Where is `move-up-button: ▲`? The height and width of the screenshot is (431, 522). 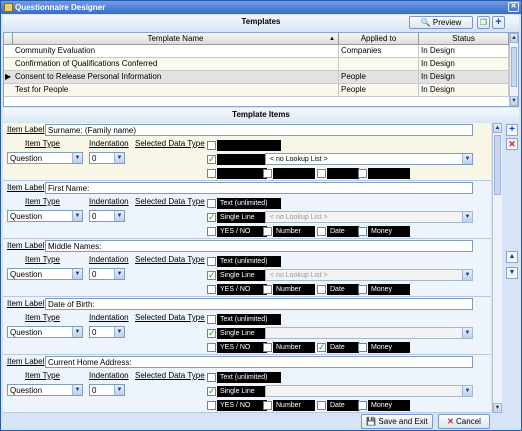
move-up-button: ▲ is located at coordinates (512, 257).